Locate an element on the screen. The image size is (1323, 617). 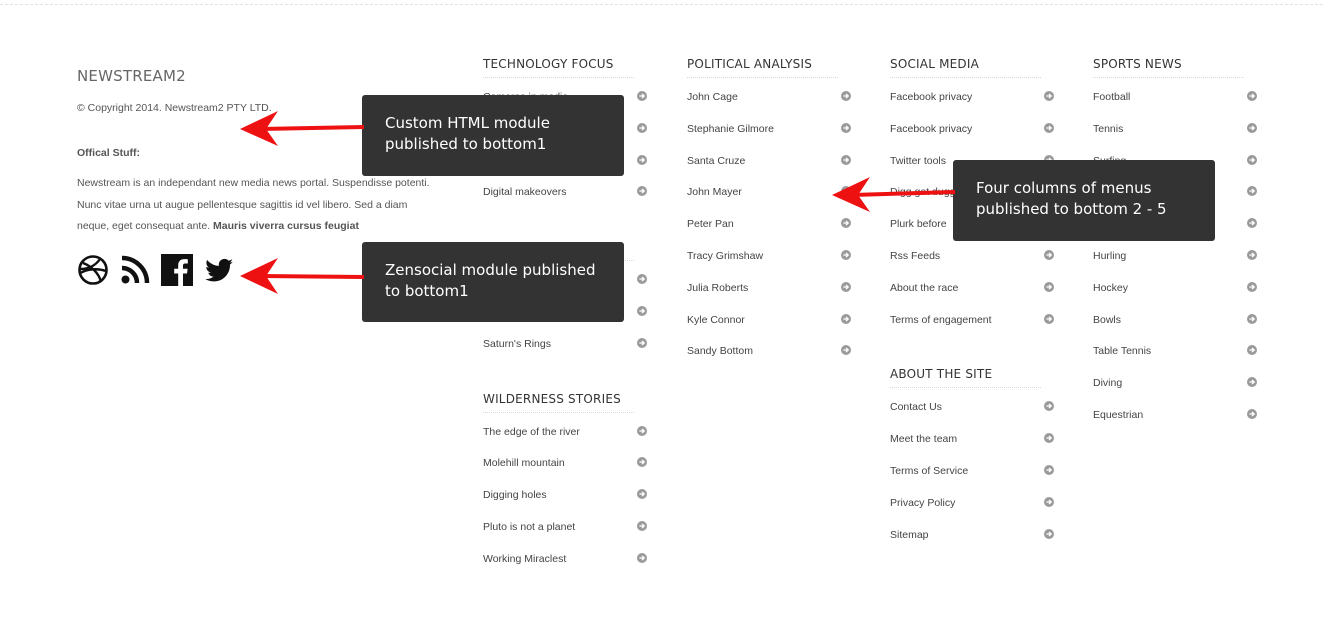
rss-link is located at coordinates (135, 270).